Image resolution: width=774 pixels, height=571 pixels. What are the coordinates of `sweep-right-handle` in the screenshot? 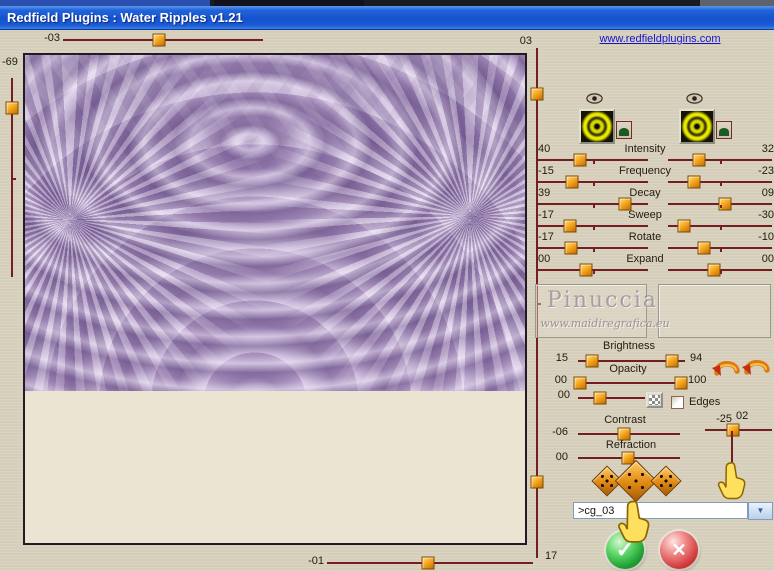 It's located at (684, 226).